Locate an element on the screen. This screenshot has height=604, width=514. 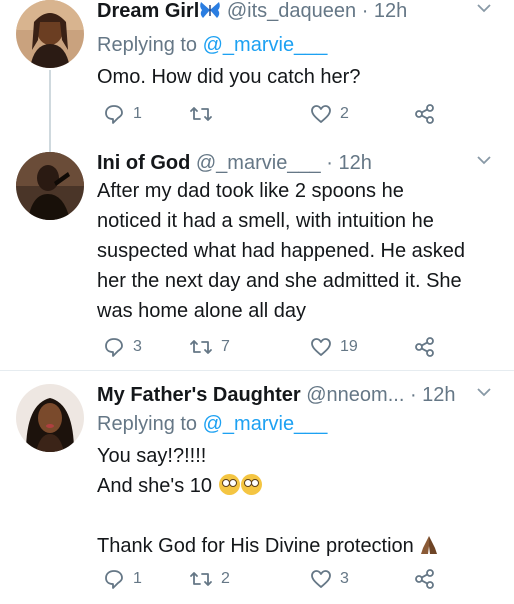
tweet-header: Dream Girl @its_daqueen · 12h is located at coordinates (300, 14).